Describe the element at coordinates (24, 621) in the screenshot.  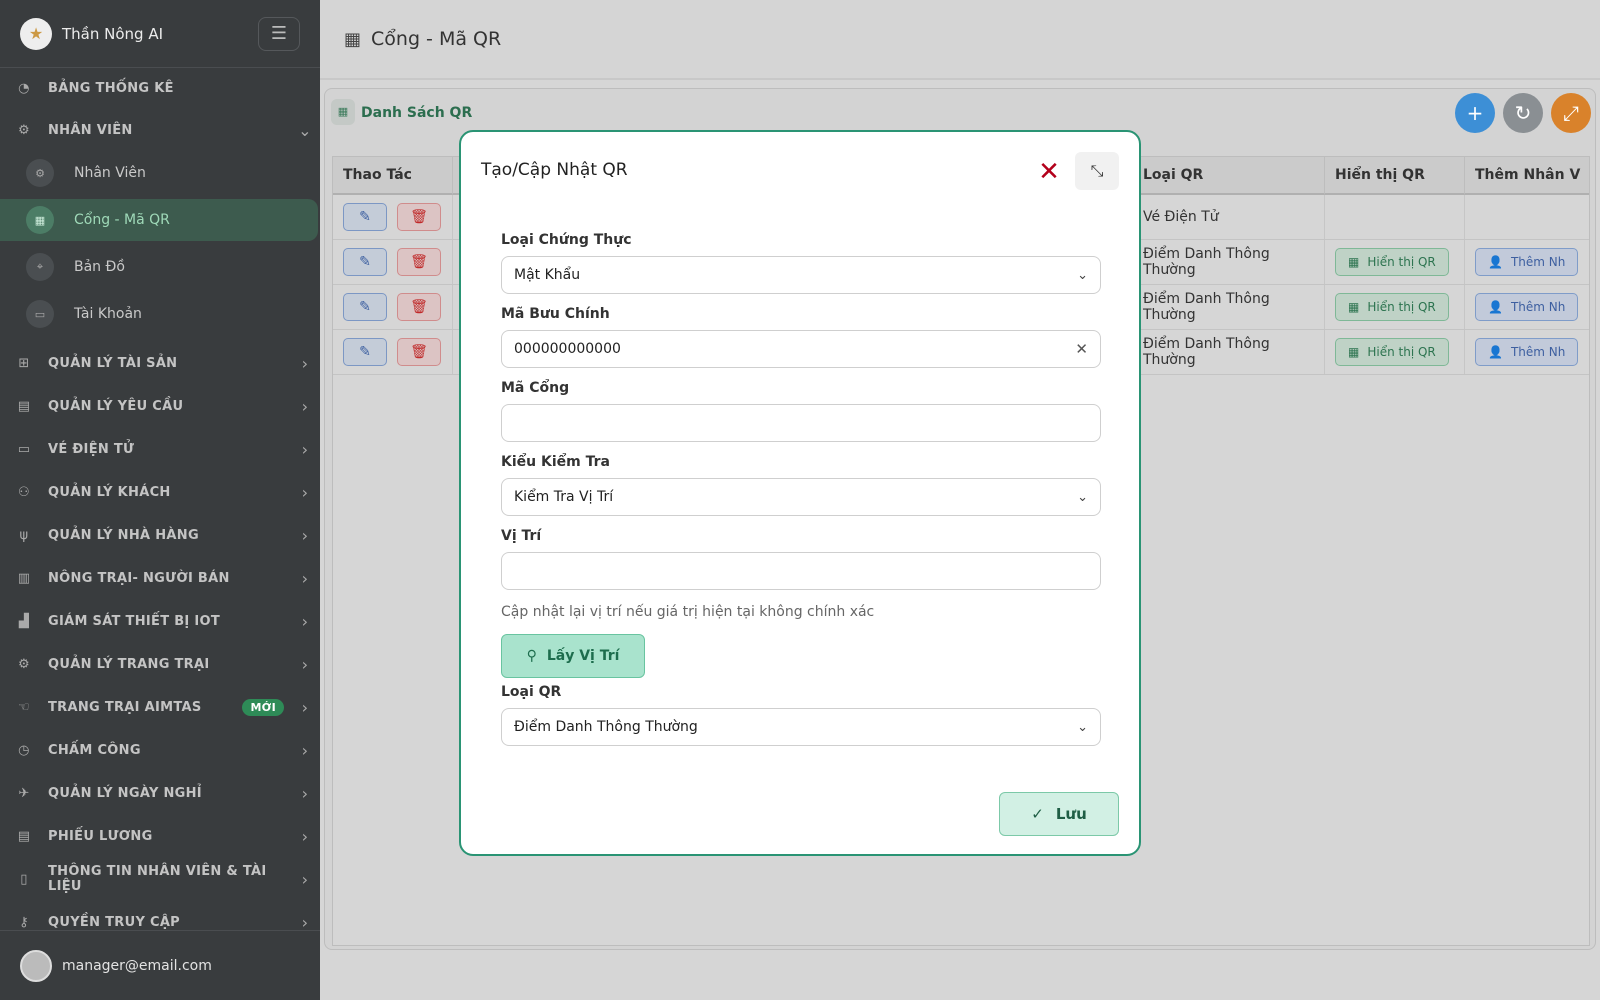
I see `iot-icon: ▟` at that location.